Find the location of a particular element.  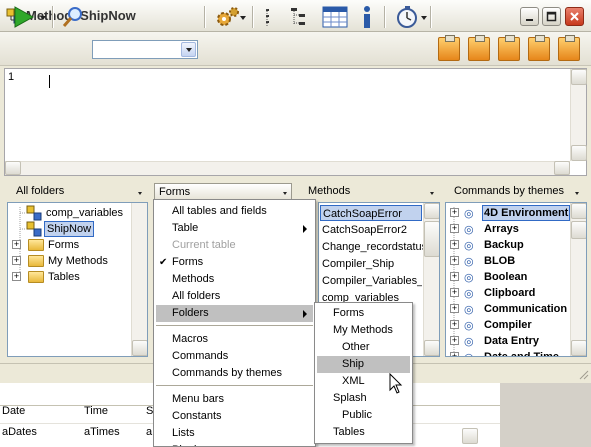

clipboard-3-icon is located at coordinates (509, 48).